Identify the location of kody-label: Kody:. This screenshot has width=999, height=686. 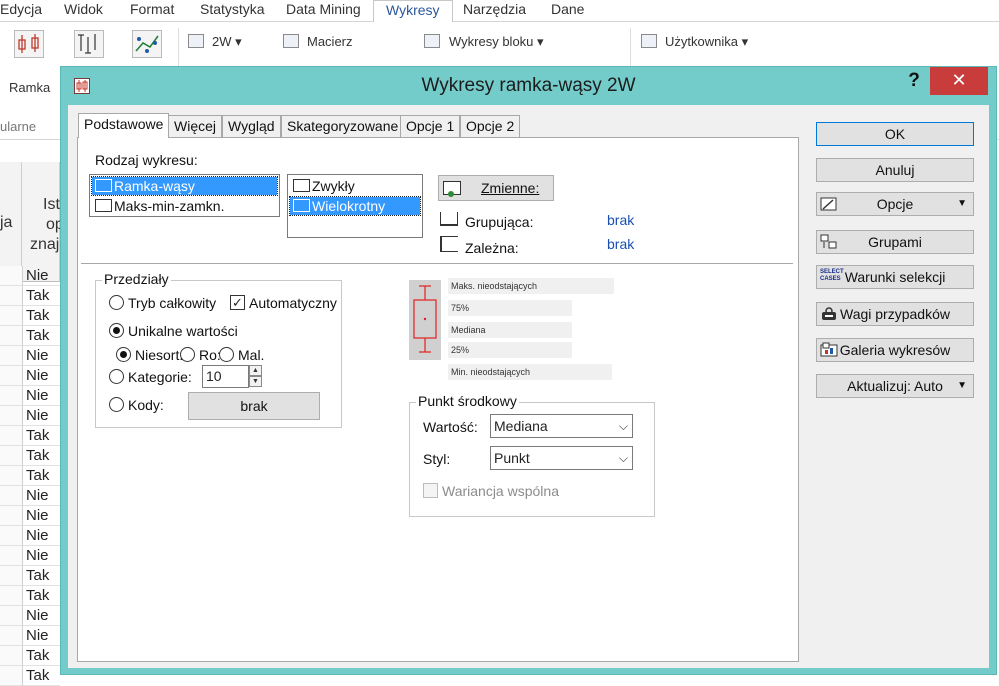
(146, 405).